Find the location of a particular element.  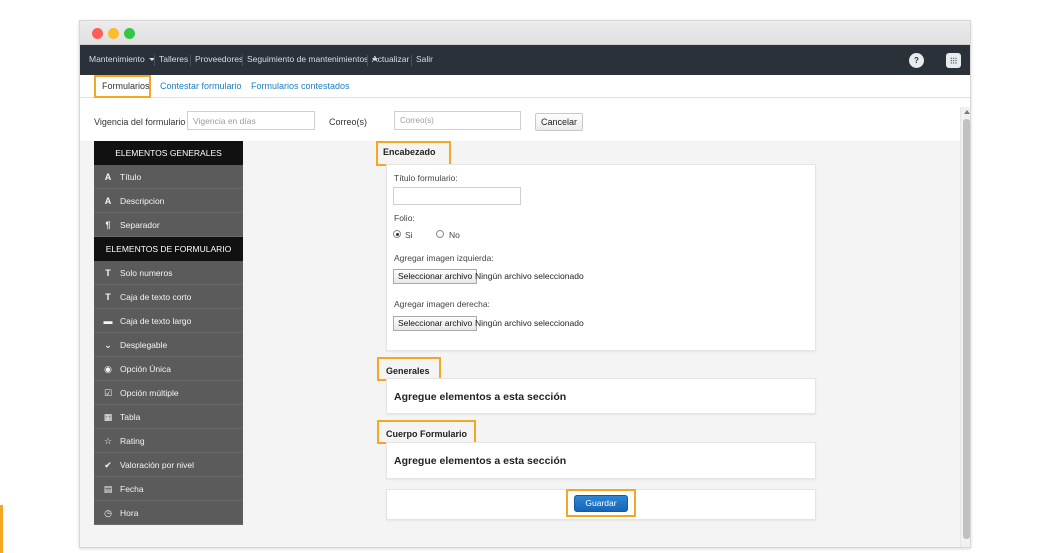

sidebar-item-label: Caja de texto corto is located at coordinates (156, 297).